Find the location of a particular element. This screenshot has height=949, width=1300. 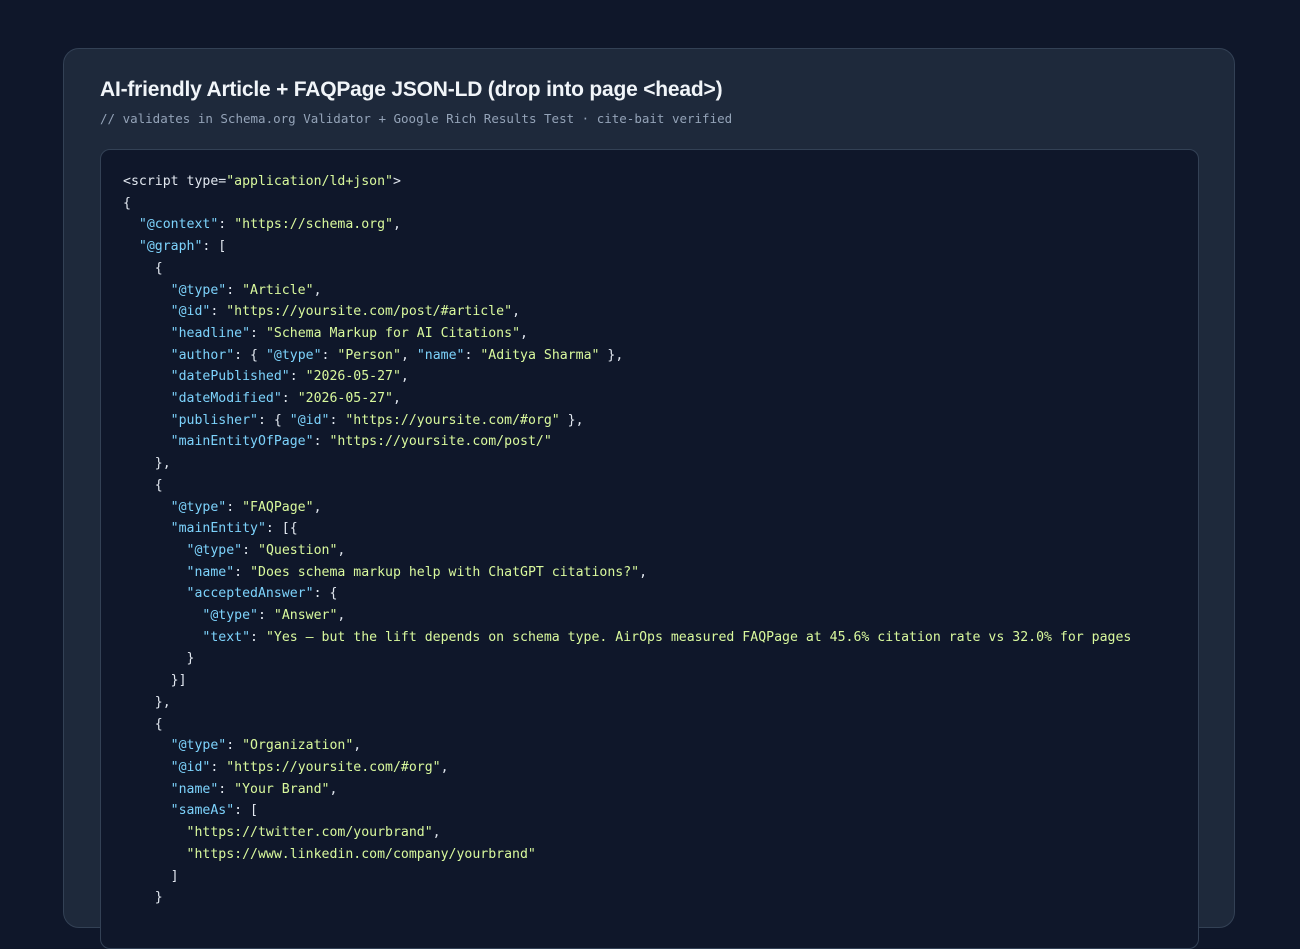

code-line: "@type": "Article", is located at coordinates (222, 290).